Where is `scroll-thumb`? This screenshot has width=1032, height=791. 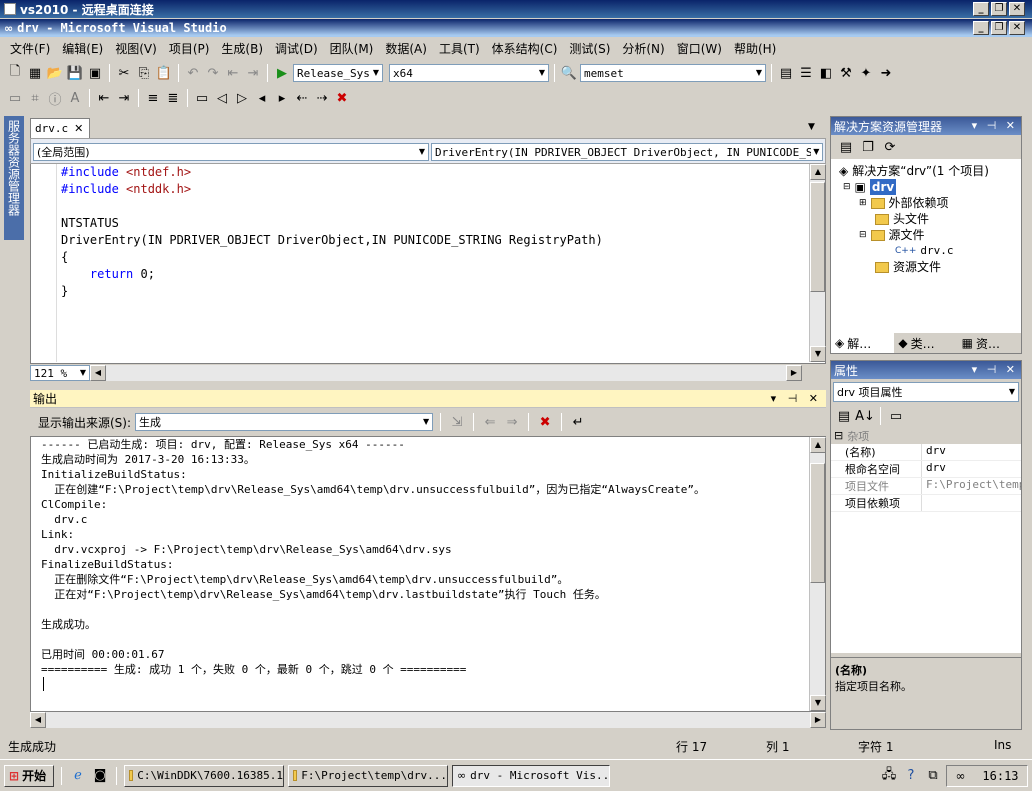
scroll-thumb is located at coordinates (817, 237).